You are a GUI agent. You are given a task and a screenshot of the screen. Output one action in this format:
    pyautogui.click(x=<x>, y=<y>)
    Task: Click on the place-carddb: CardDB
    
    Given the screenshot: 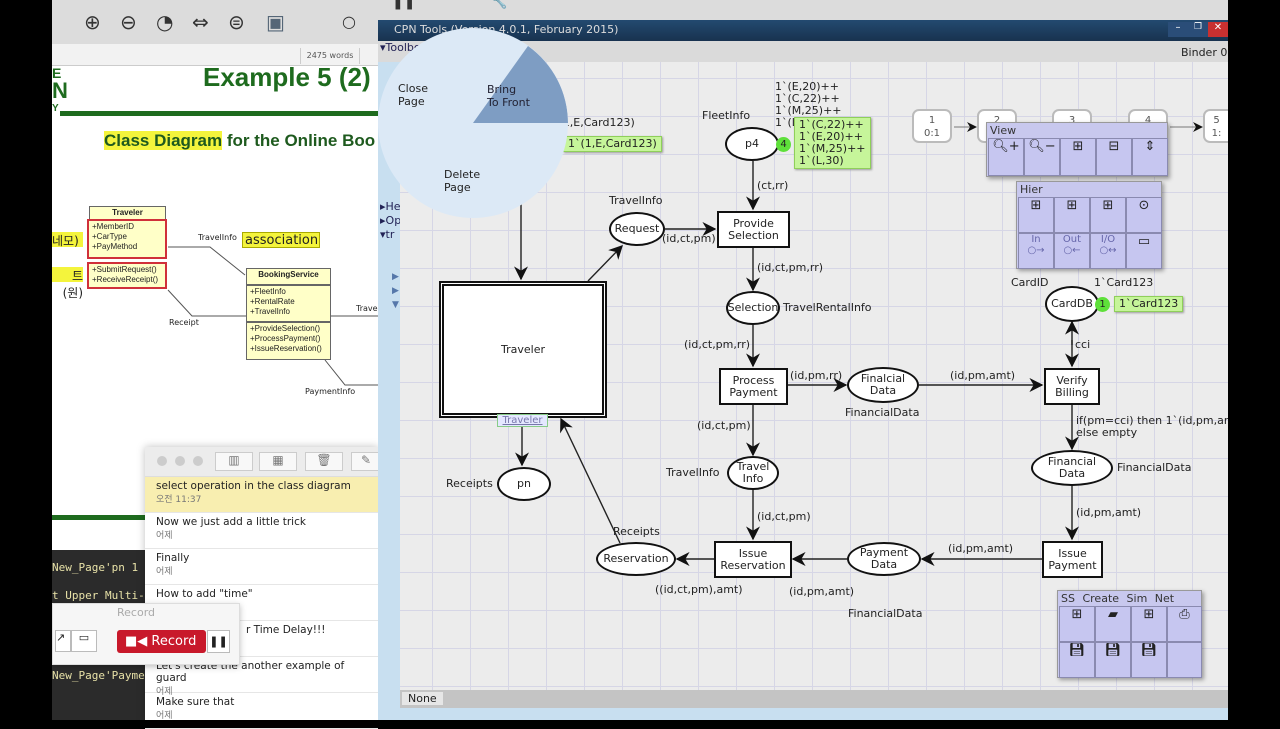 What is the action you would take?
    pyautogui.click(x=1072, y=304)
    